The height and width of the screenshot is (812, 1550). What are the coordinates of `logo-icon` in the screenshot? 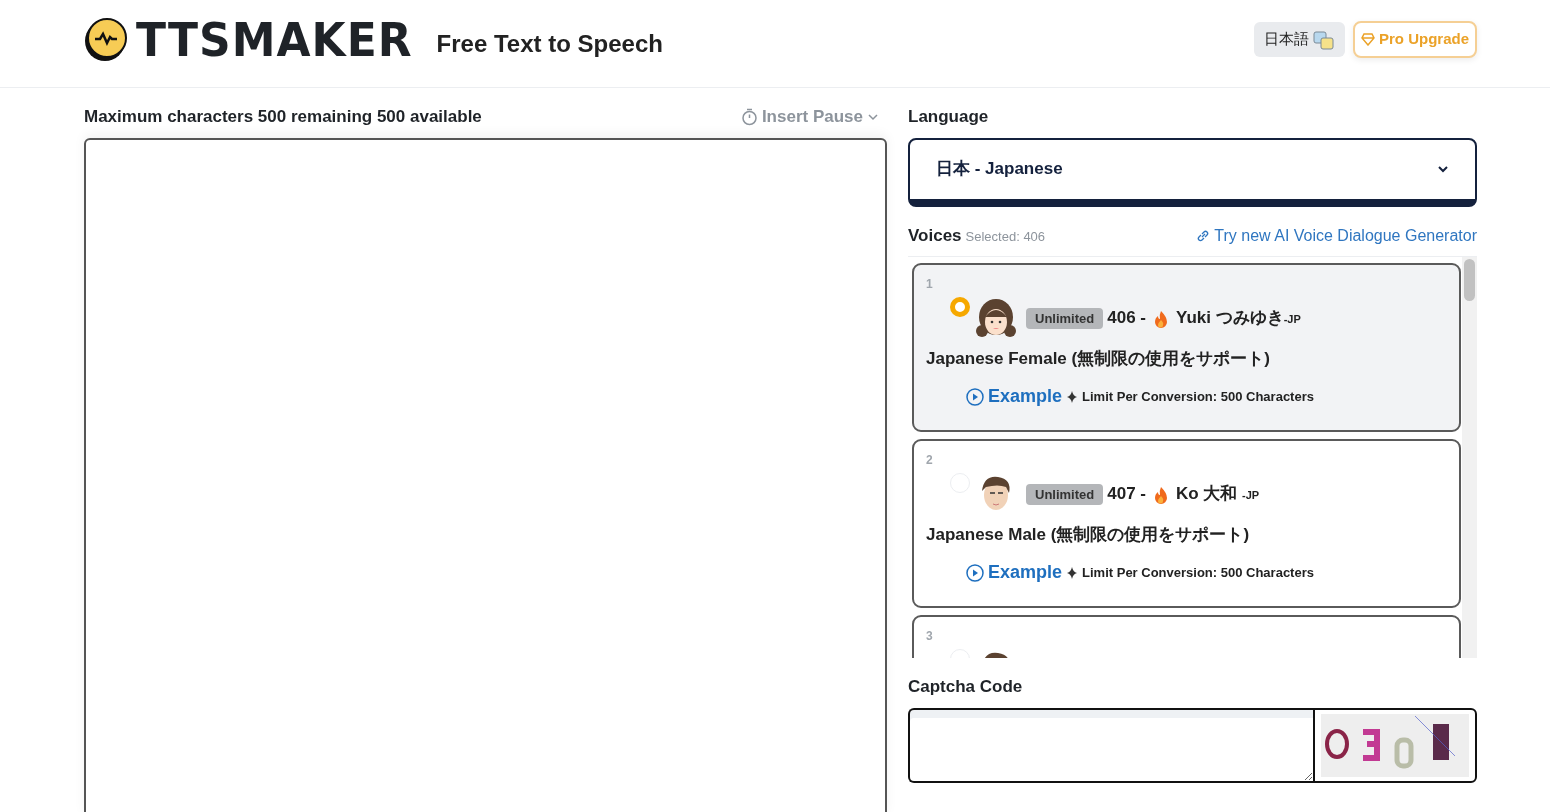 It's located at (106, 39).